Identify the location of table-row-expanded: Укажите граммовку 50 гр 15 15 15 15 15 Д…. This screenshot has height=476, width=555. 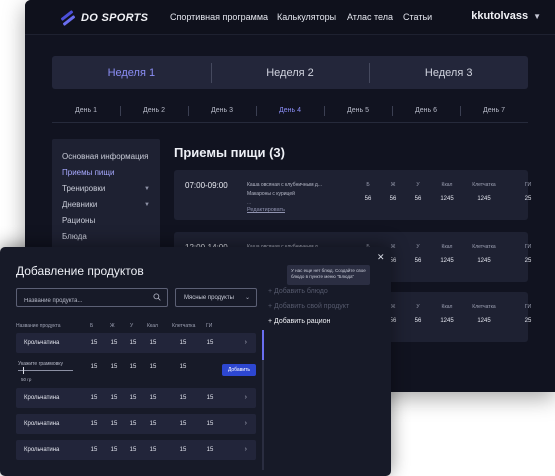
(136, 371).